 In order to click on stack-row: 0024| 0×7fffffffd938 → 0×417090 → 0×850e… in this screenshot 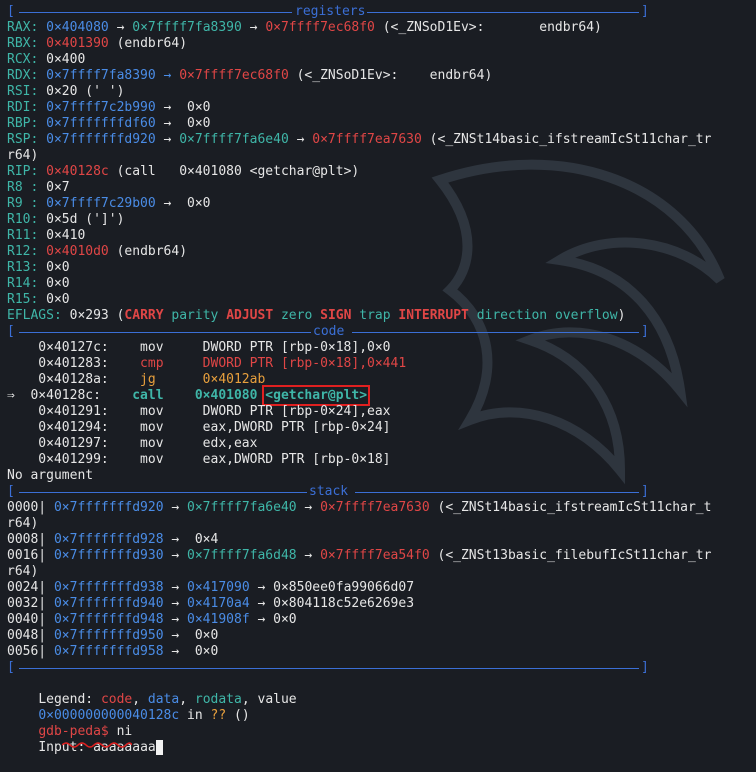, I will do `click(210, 588)`.